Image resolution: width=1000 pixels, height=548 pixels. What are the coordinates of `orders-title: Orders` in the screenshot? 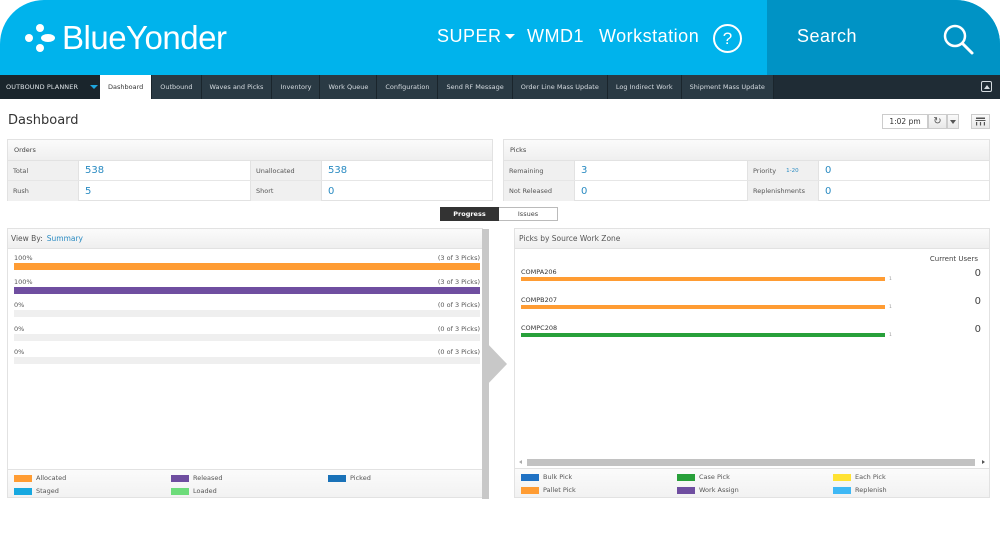 It's located at (250, 150).